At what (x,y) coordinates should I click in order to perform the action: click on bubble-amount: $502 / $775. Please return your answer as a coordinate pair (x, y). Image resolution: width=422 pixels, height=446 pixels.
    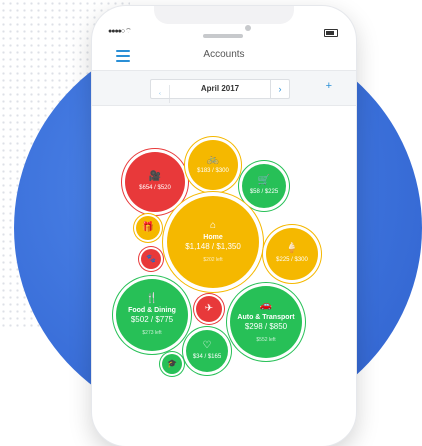
    Looking at the image, I should click on (152, 320).